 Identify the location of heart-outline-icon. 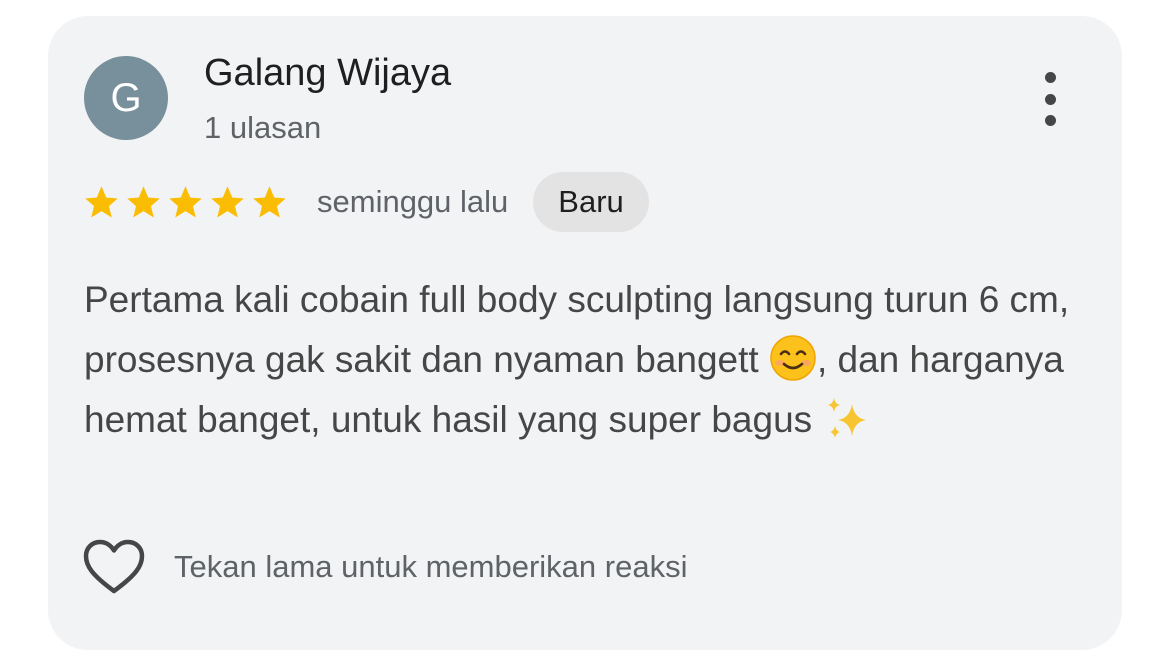
(114, 567).